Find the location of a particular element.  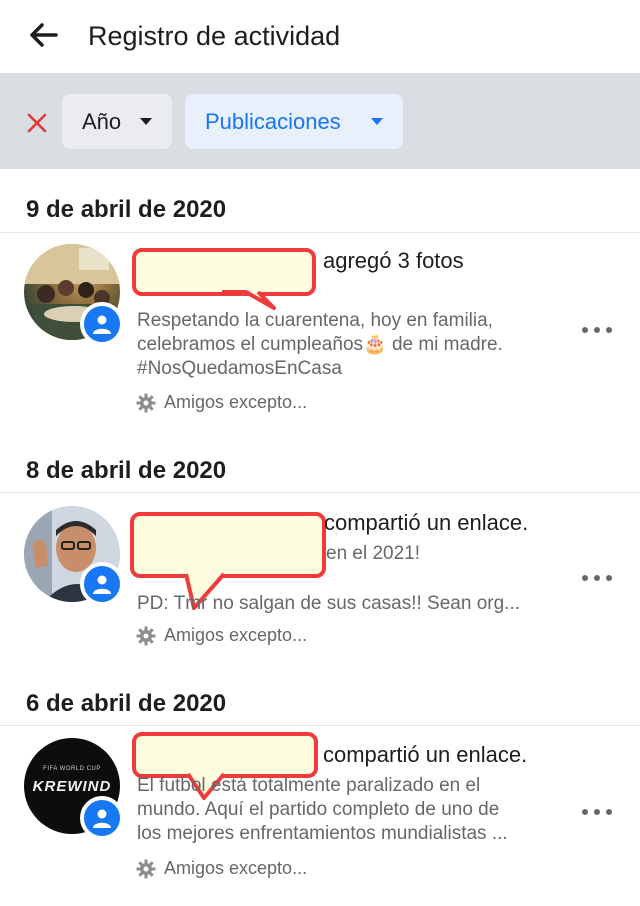

page-title: Registro de actividad is located at coordinates (214, 36).